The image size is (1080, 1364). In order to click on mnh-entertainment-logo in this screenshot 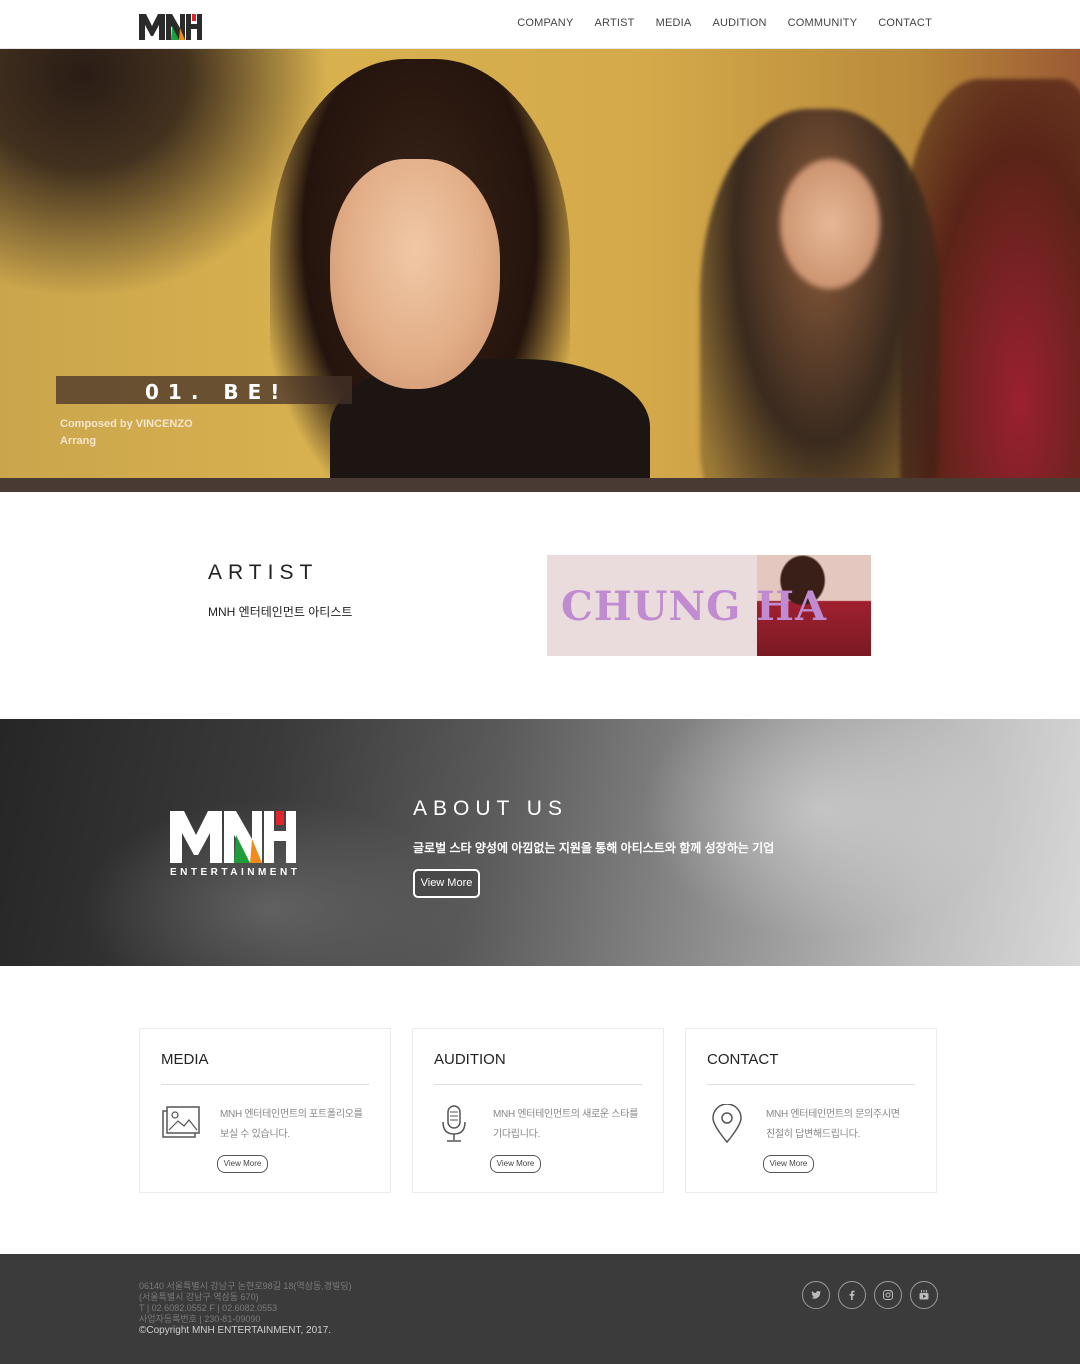, I will do `click(233, 837)`.